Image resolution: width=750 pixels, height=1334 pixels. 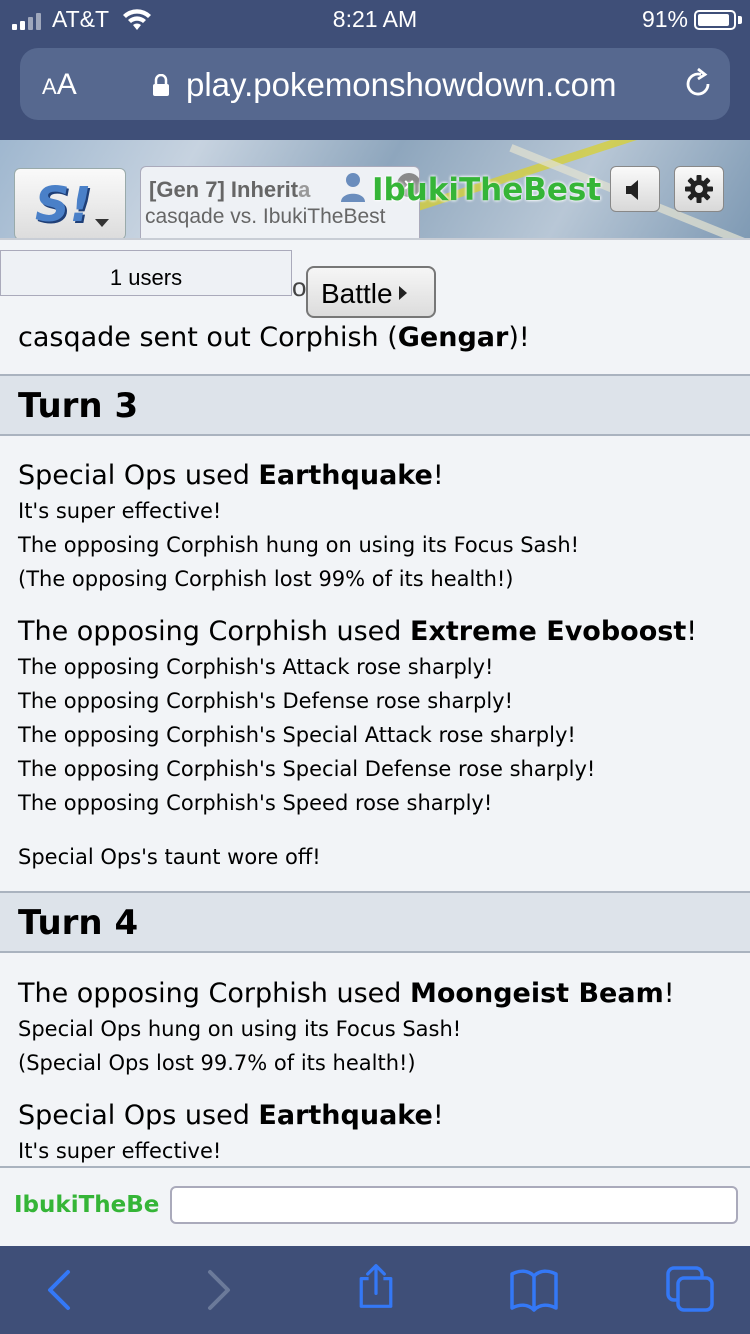 What do you see at coordinates (70, 203) in the screenshot?
I see `showdown-logo: S!` at bounding box center [70, 203].